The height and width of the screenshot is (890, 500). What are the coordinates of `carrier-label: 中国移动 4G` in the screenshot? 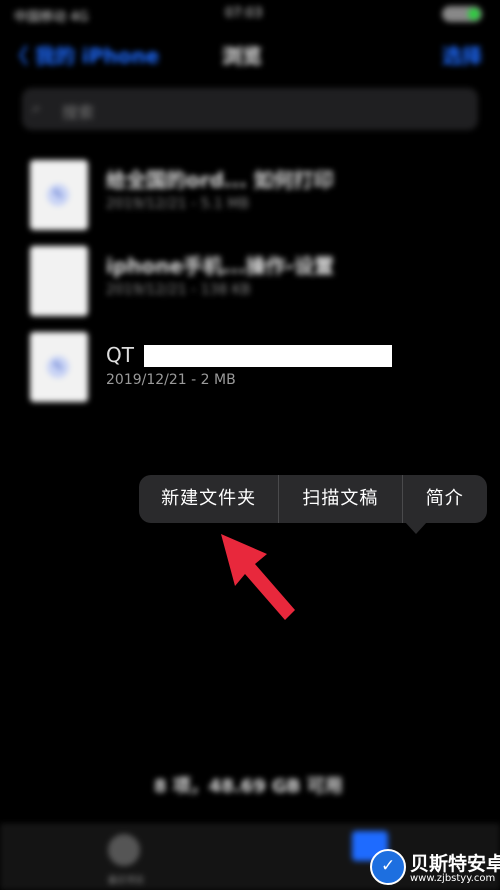 It's located at (51, 17).